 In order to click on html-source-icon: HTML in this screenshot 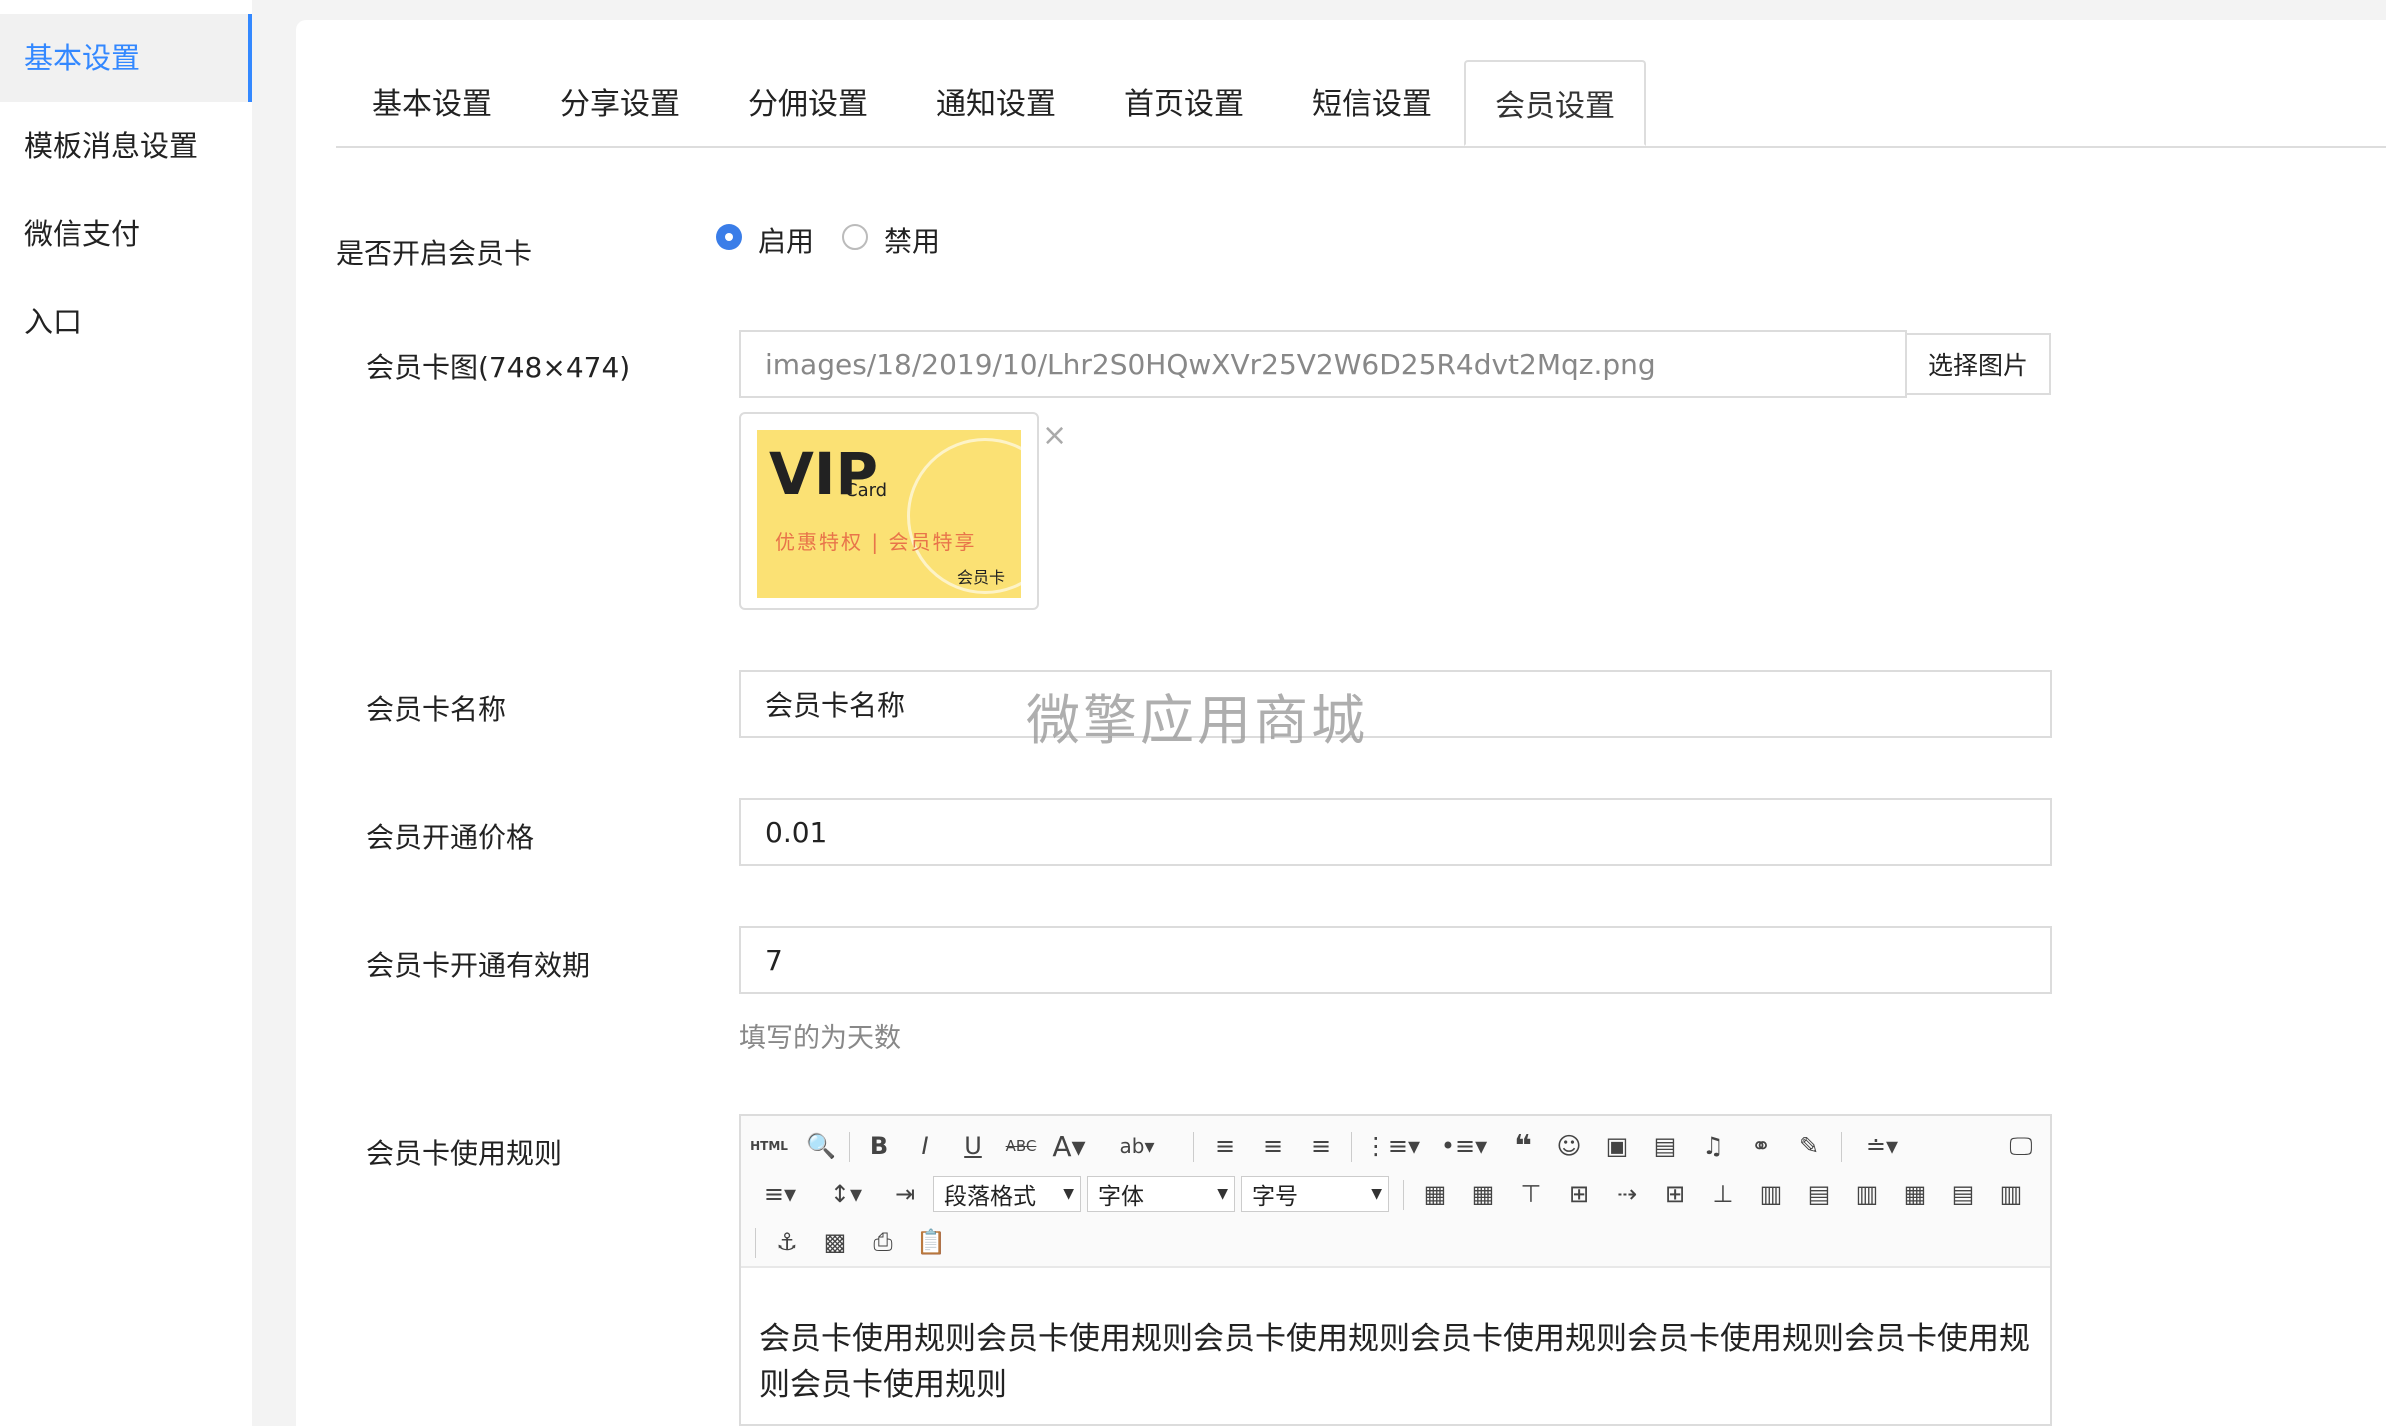, I will do `click(769, 1146)`.